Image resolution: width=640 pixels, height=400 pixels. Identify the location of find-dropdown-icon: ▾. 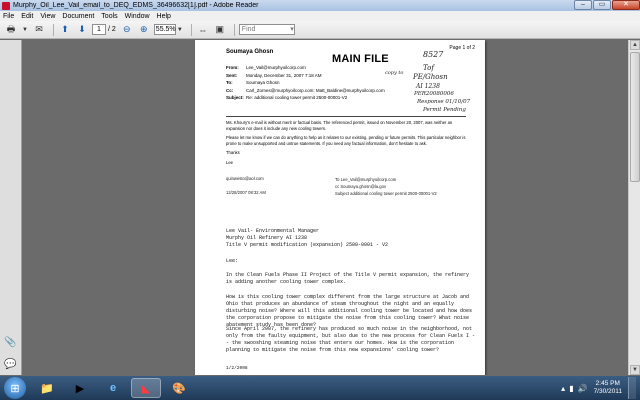
(292, 29).